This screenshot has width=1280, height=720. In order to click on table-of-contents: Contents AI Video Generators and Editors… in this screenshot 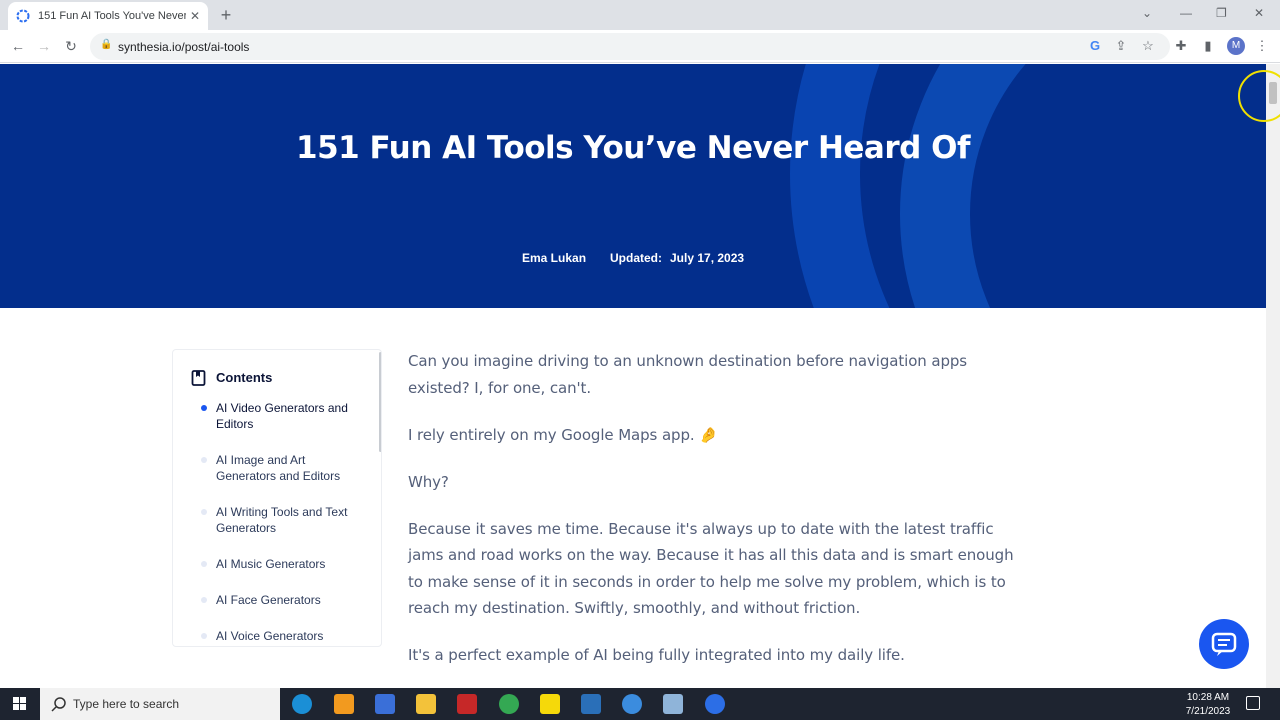, I will do `click(277, 498)`.